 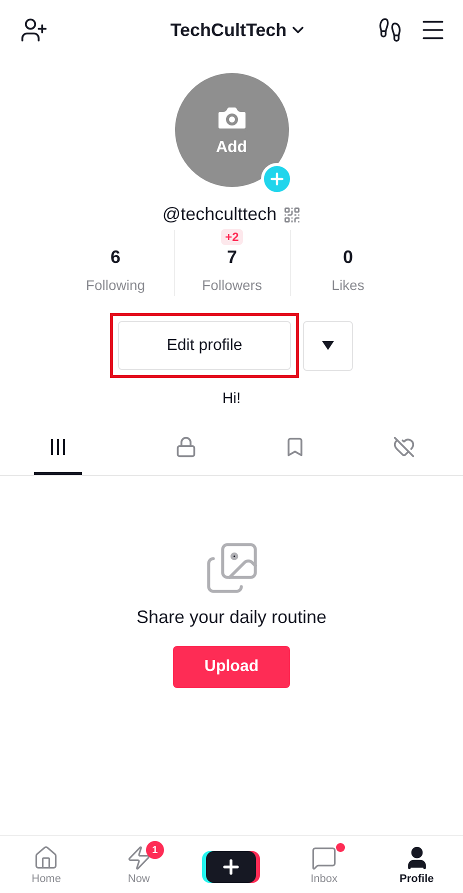 I want to click on empty-state-message: Share your daily routine, so click(x=231, y=617).